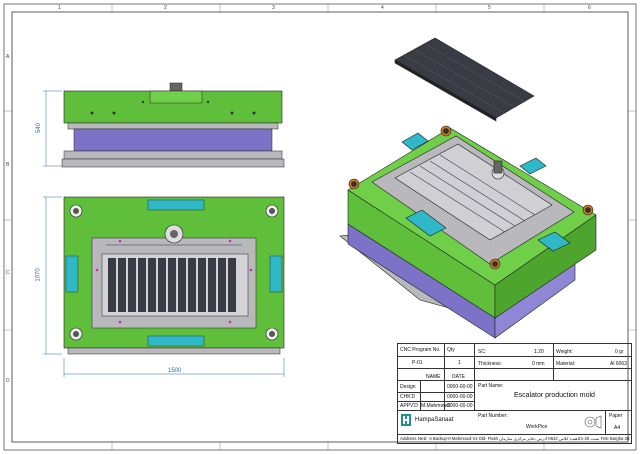  Describe the element at coordinates (539, 352) in the screenshot. I see `sc-value: 1:20` at that location.